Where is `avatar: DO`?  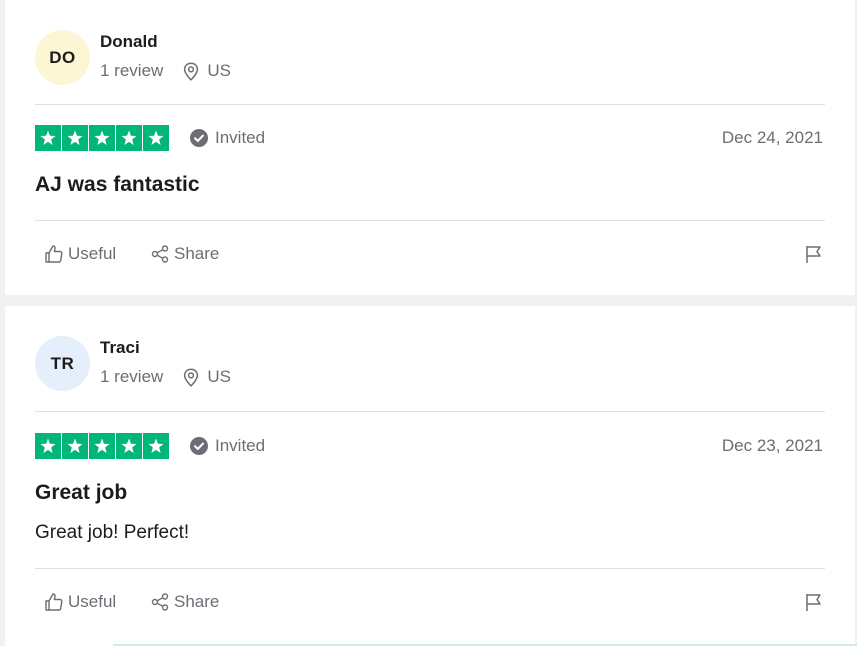
avatar: DO is located at coordinates (62, 57).